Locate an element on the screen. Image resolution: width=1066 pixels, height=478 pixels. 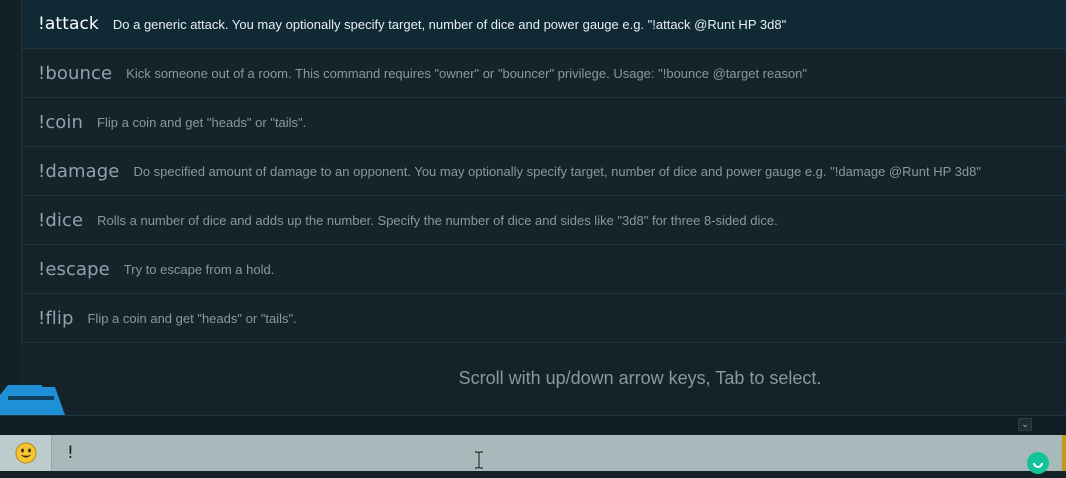
input-toolbar-strip is located at coordinates (533, 425).